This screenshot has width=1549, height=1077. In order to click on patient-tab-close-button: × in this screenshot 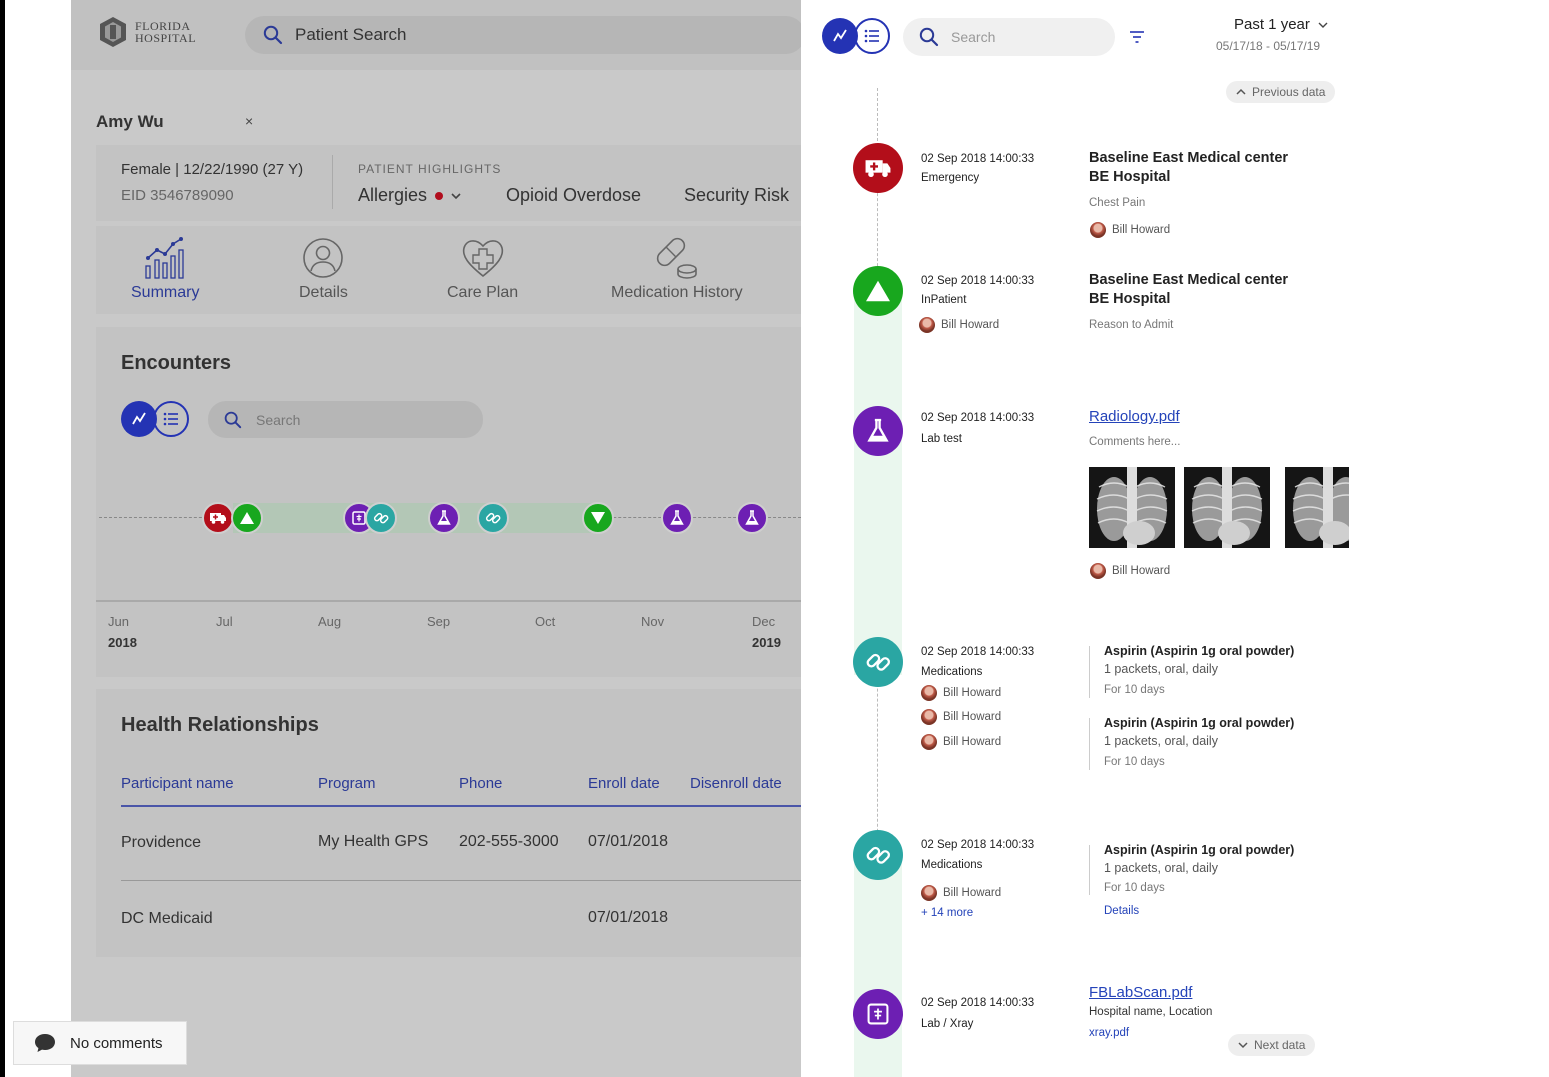, I will do `click(249, 121)`.